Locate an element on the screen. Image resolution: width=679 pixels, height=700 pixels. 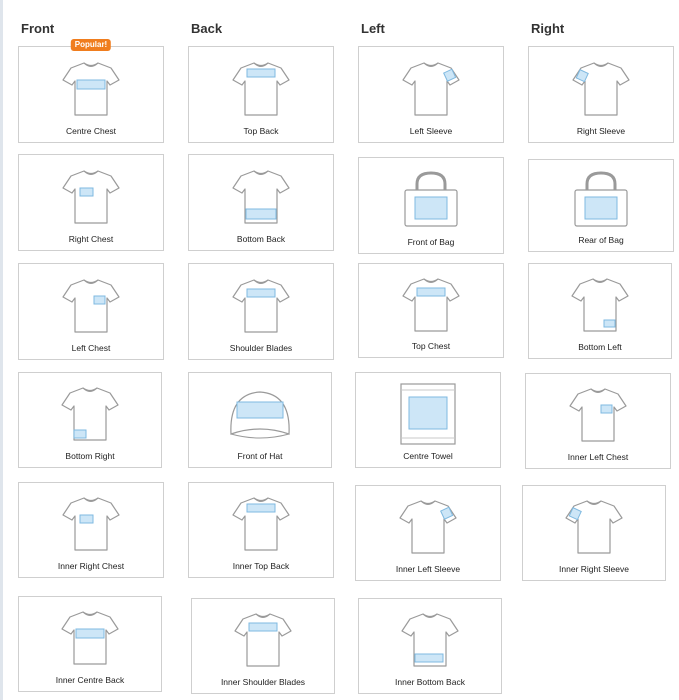
print-position-rear-of-bag: Rear of Bag is located at coordinates (601, 205).